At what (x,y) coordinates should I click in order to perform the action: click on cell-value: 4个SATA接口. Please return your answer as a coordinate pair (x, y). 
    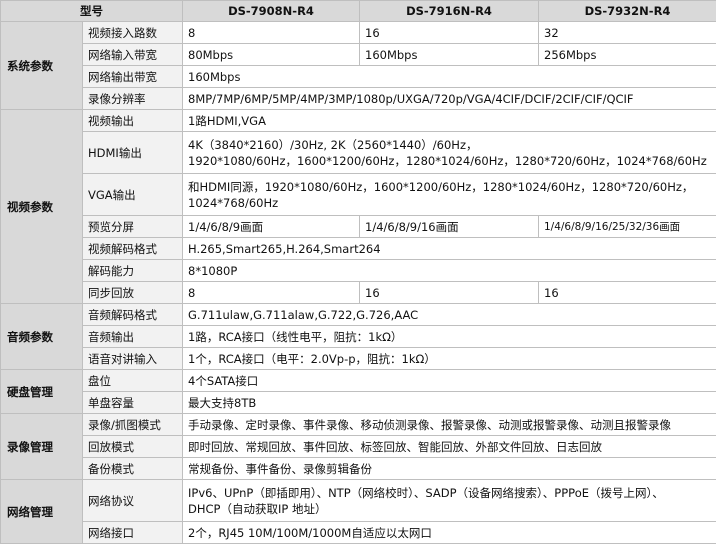
    Looking at the image, I should click on (449, 380).